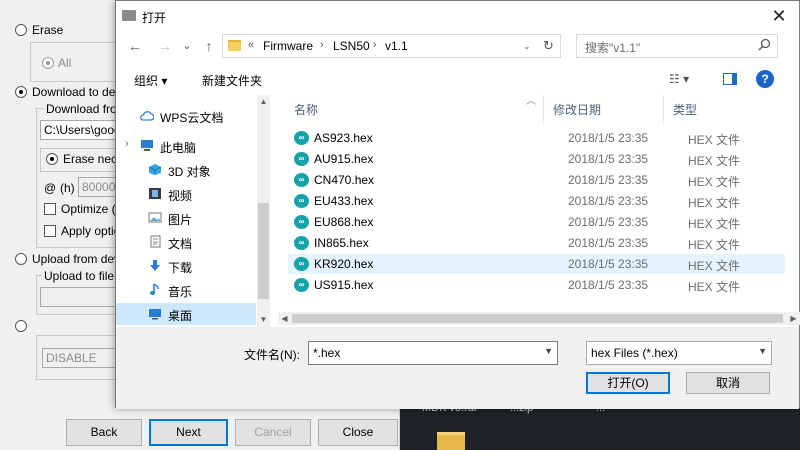  I want to click on filetype-select: hex Files (*.hex) ▼, so click(679, 353).